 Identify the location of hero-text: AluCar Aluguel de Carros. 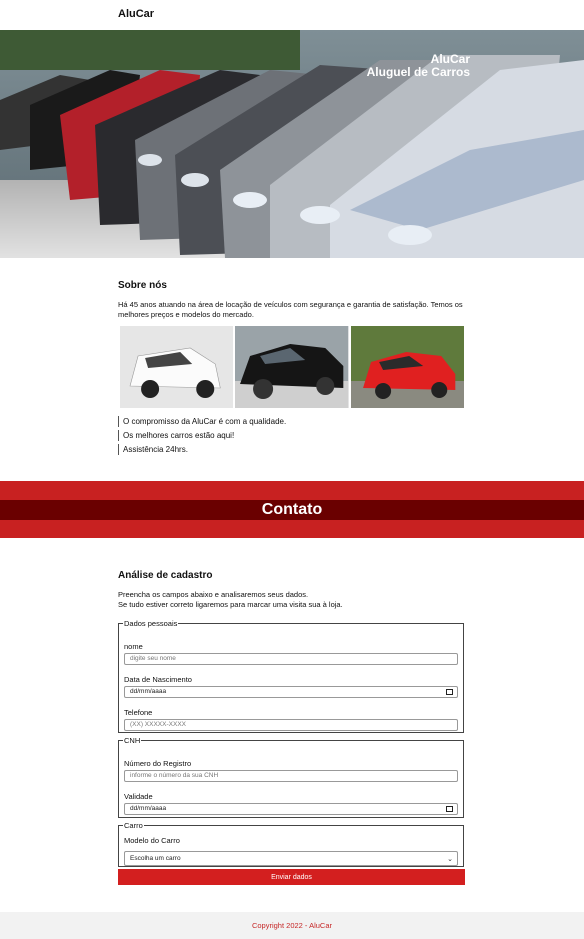
(418, 66).